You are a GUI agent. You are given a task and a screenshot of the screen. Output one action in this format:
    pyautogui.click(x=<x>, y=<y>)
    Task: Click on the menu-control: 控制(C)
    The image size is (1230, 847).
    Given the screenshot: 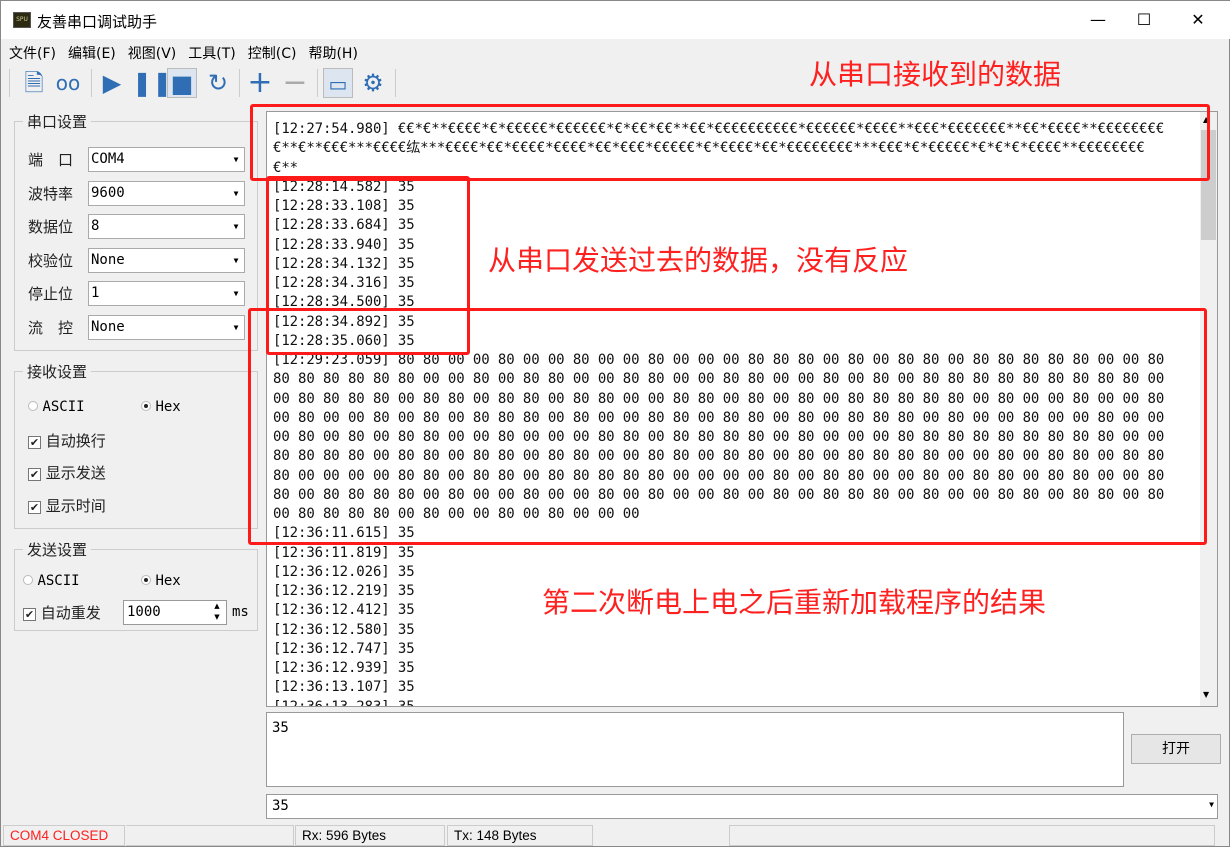 What is the action you would take?
    pyautogui.click(x=270, y=52)
    